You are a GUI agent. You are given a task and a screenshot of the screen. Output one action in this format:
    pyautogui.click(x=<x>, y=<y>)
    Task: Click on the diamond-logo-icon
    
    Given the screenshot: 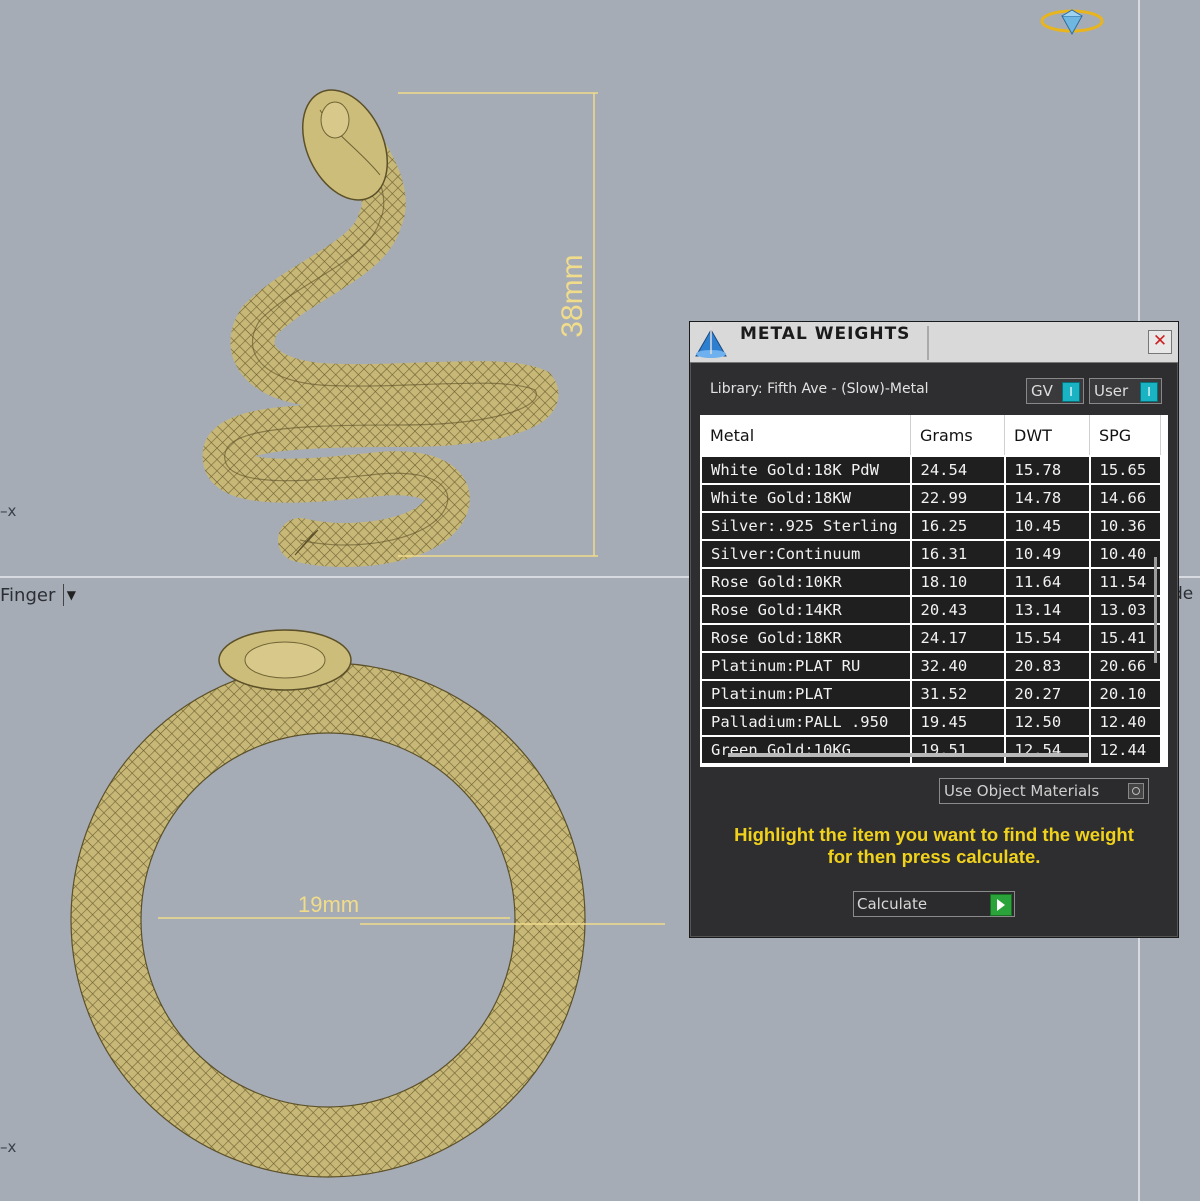 What is the action you would take?
    pyautogui.click(x=1072, y=23)
    